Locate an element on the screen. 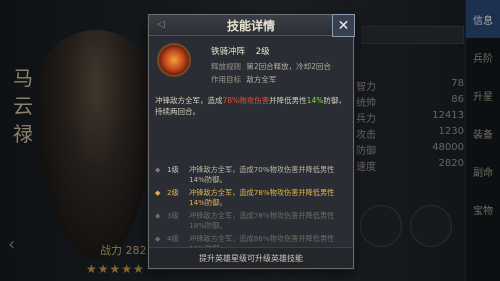 The image size is (500, 281). desc-damage-pct: 78% is located at coordinates (231, 100).